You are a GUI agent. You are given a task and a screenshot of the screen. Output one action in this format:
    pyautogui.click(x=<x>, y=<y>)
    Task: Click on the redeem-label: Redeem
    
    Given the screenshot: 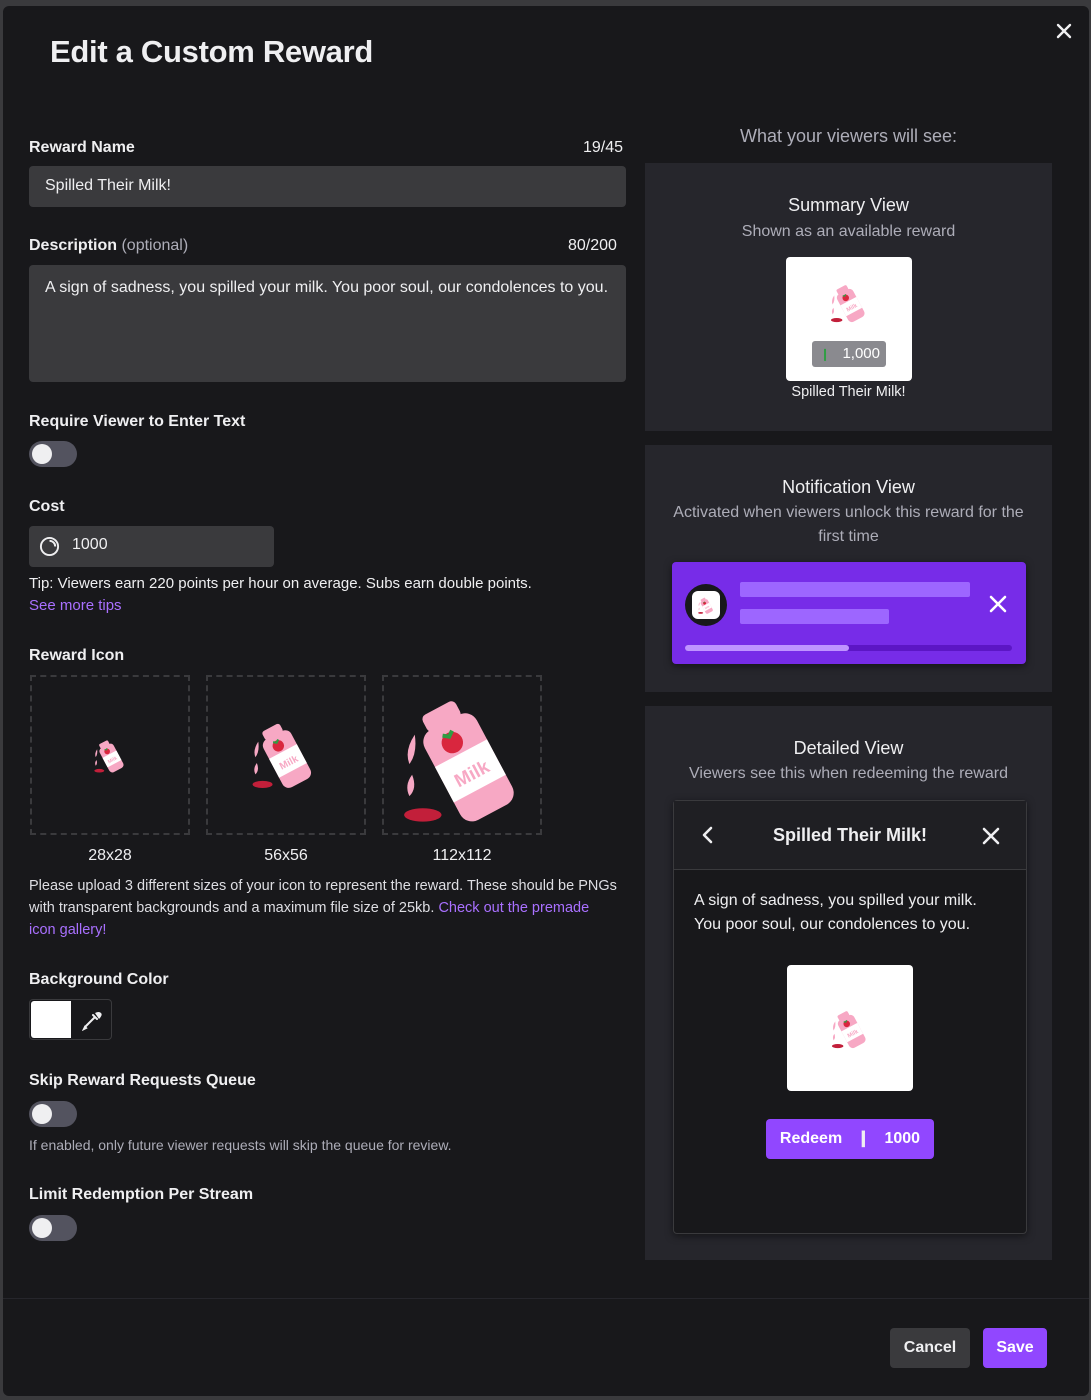 What is the action you would take?
    pyautogui.click(x=811, y=1138)
    